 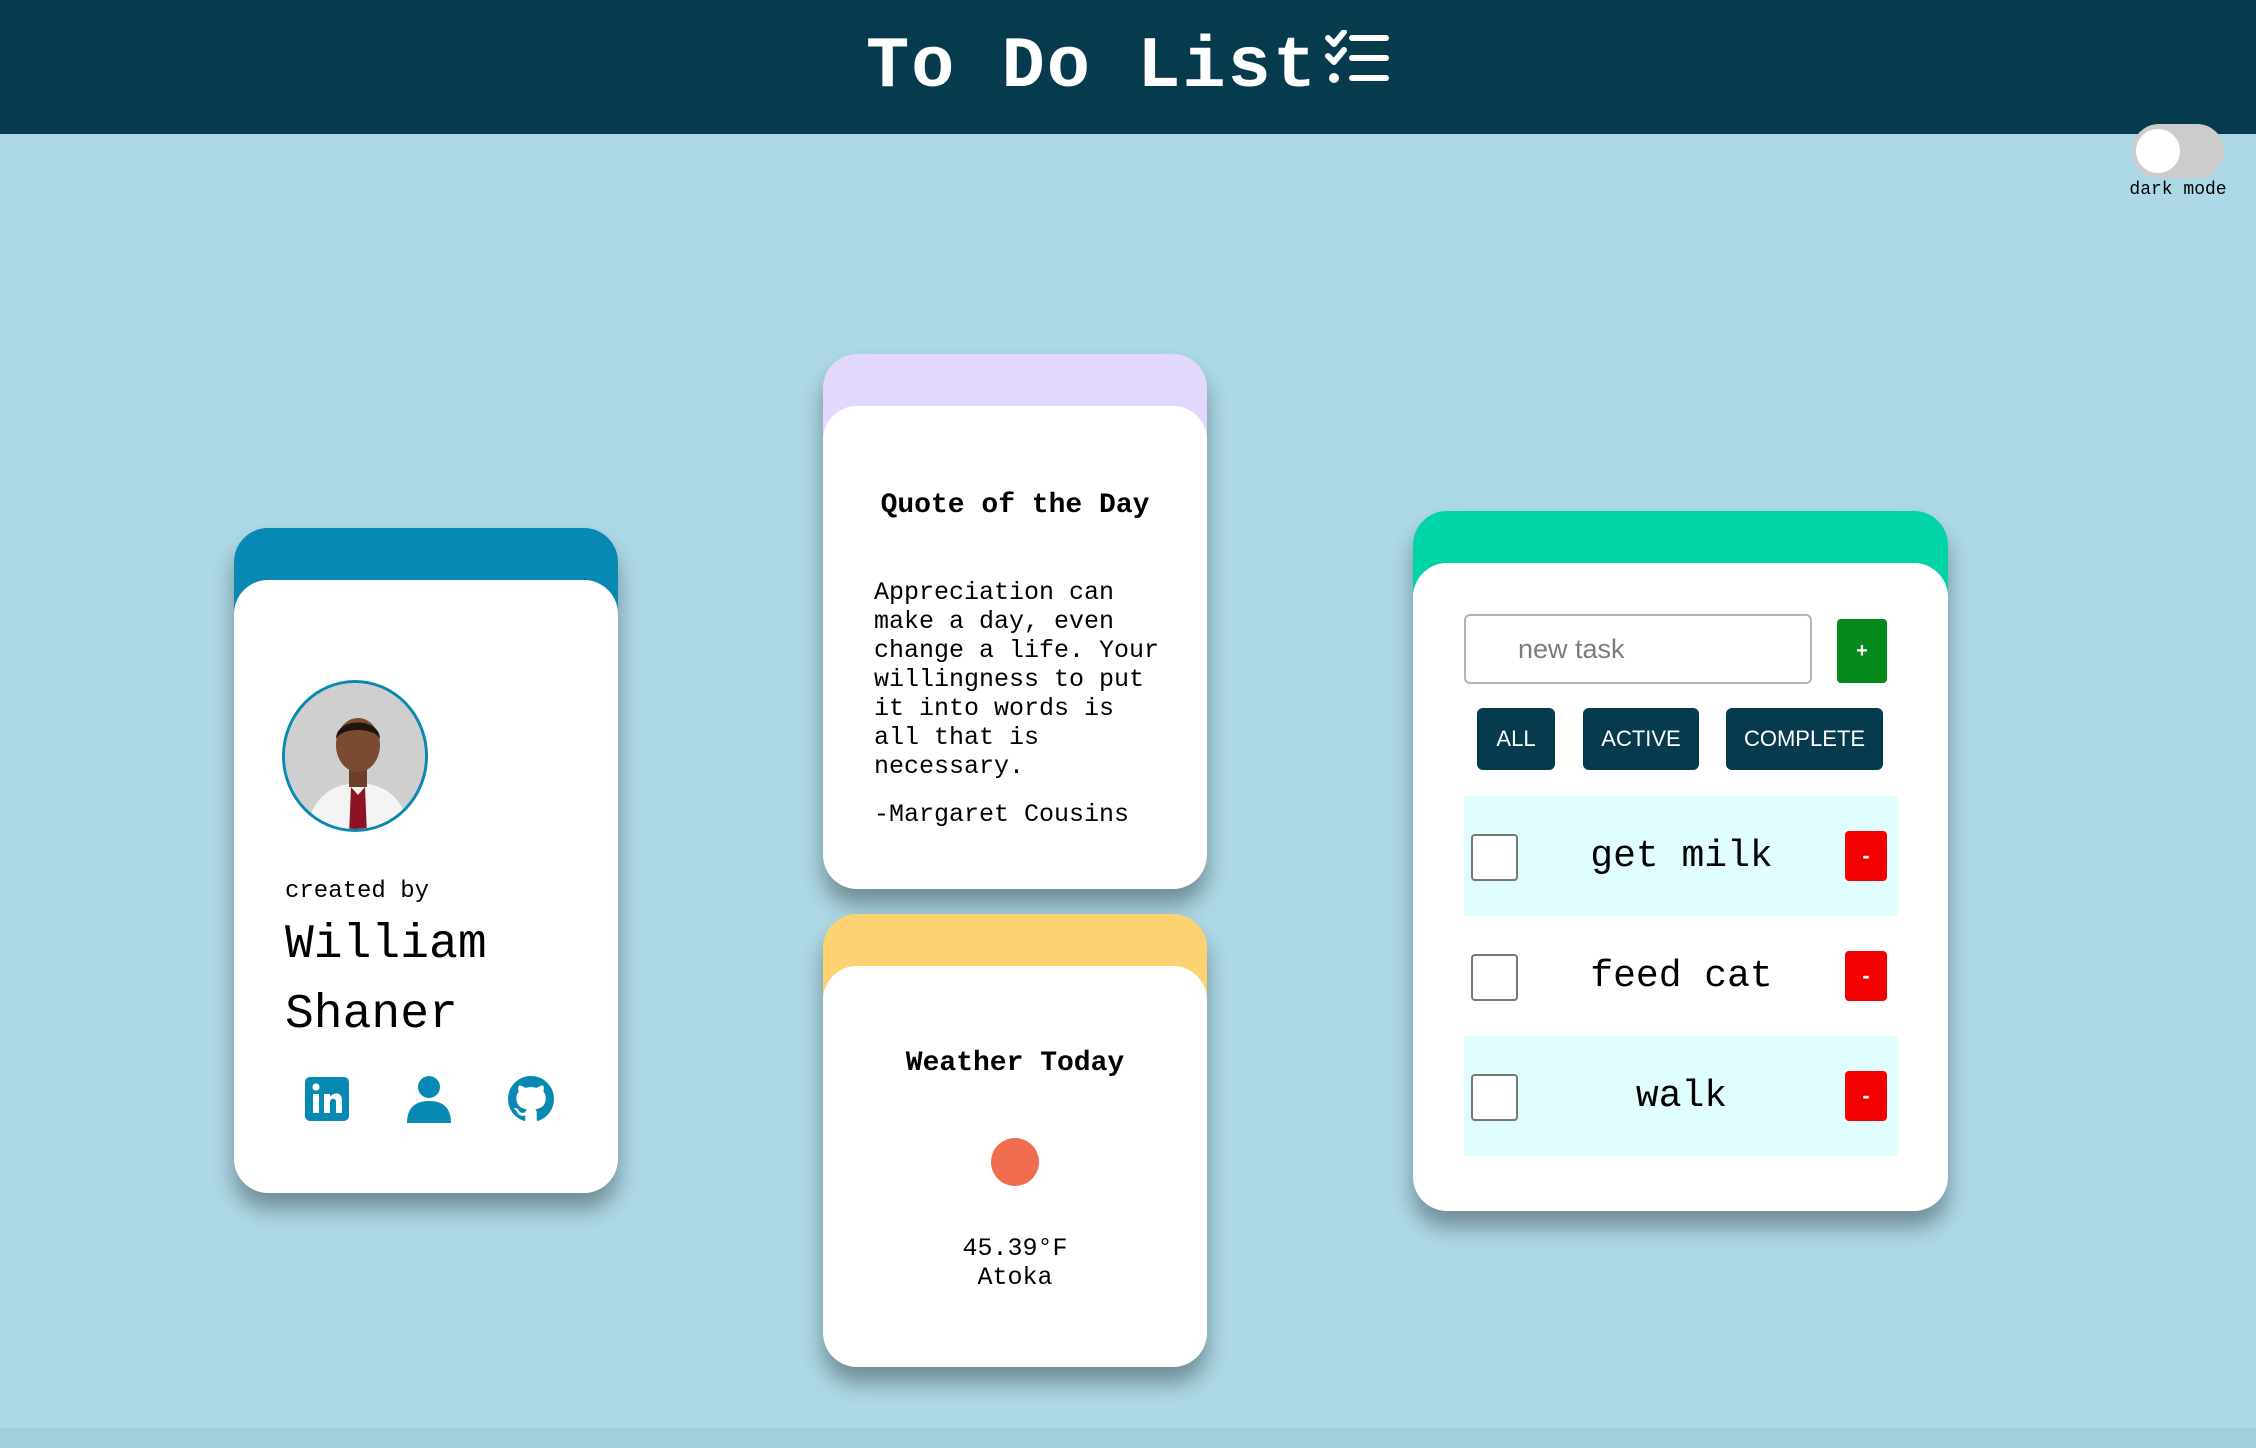 I want to click on avatar, so click(x=355, y=756).